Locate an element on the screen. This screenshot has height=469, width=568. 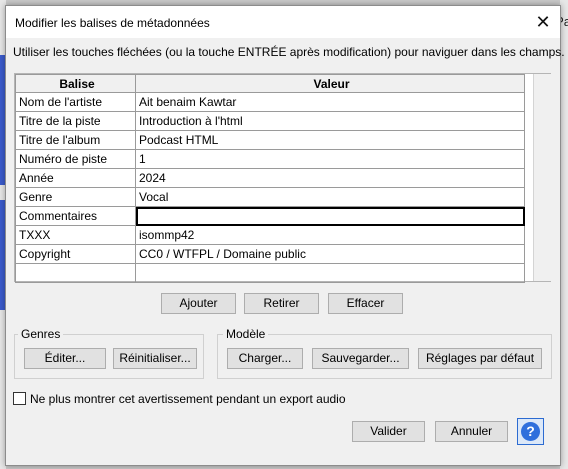
table-row: Année 2024 is located at coordinates (270, 178).